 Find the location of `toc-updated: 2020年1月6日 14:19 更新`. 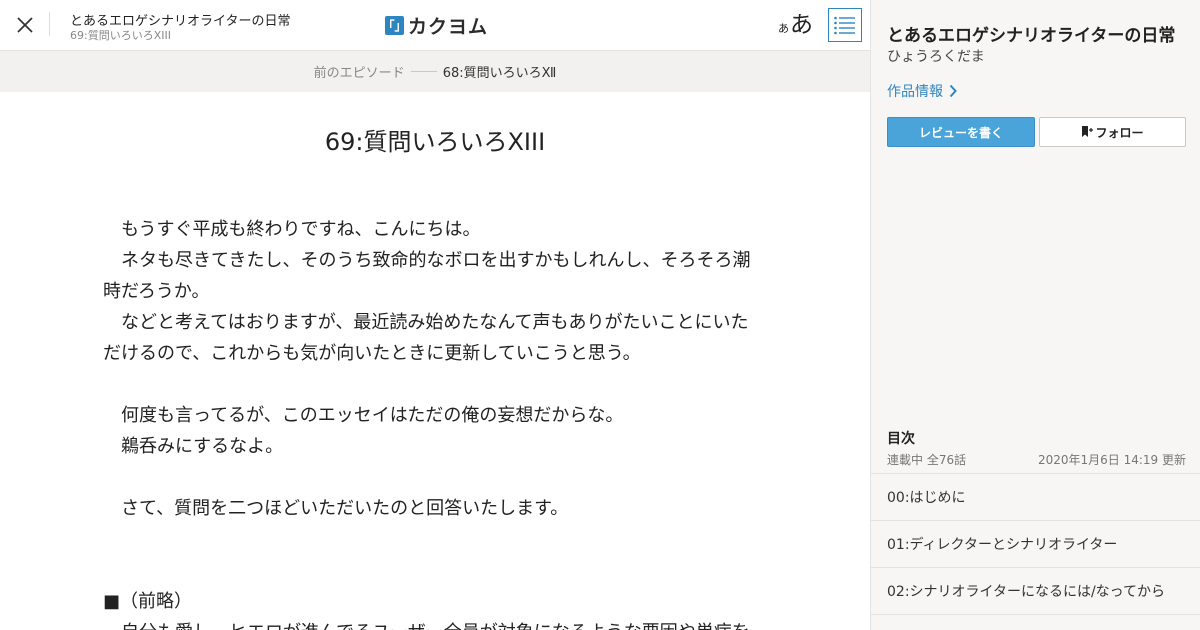

toc-updated: 2020年1月6日 14:19 更新 is located at coordinates (1111, 460).